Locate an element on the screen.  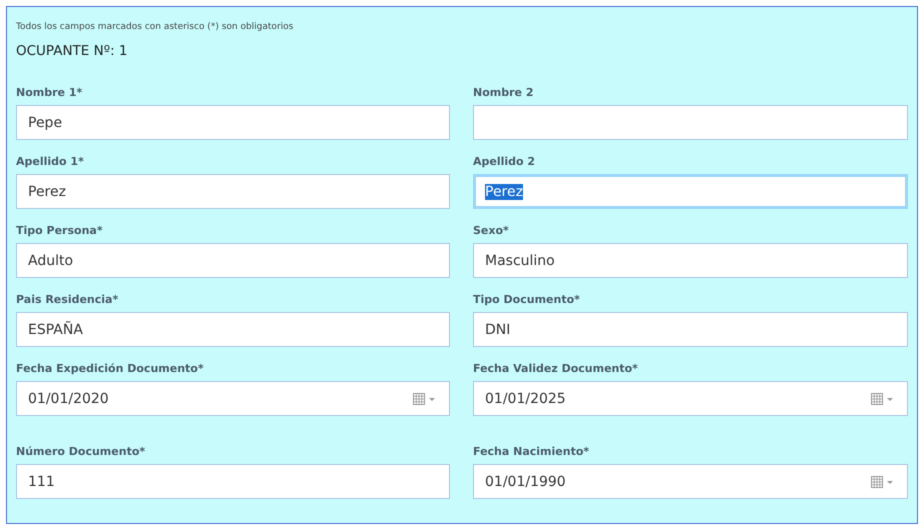
field-label: Nombre 1* is located at coordinates (50, 92).